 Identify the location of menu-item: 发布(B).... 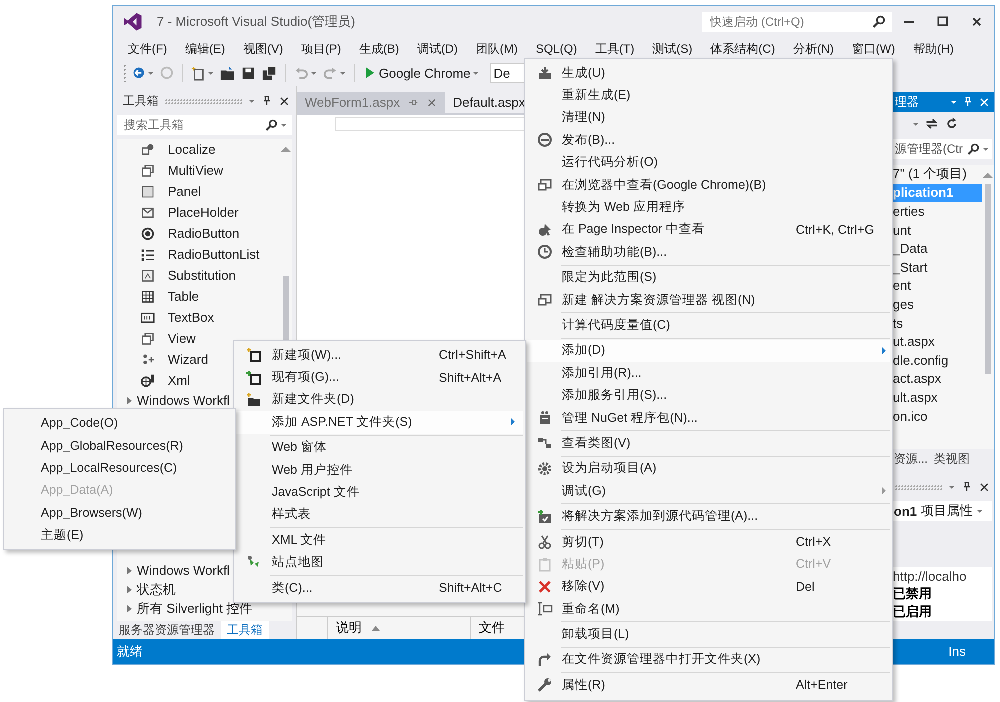
(708, 140).